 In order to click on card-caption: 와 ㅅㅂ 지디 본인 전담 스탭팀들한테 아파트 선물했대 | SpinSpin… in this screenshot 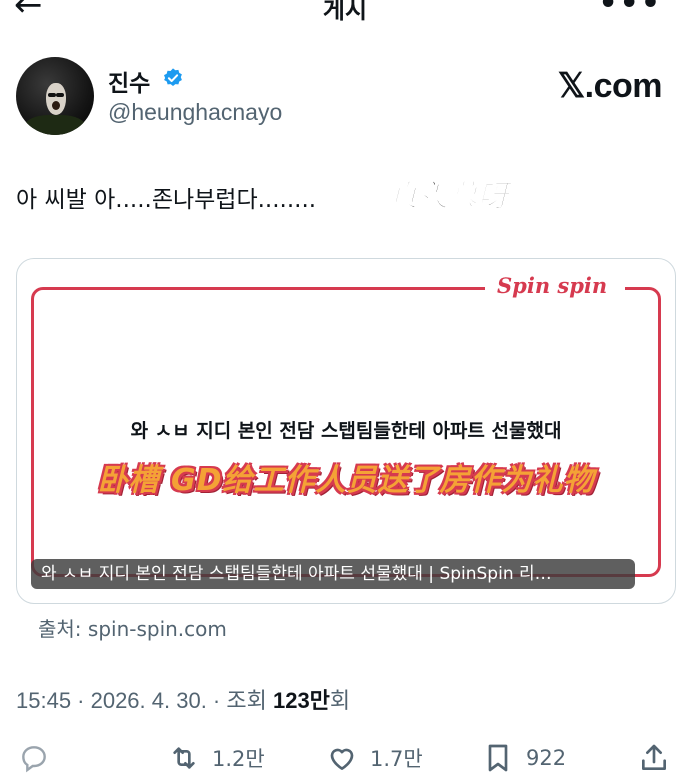, I will do `click(333, 574)`.